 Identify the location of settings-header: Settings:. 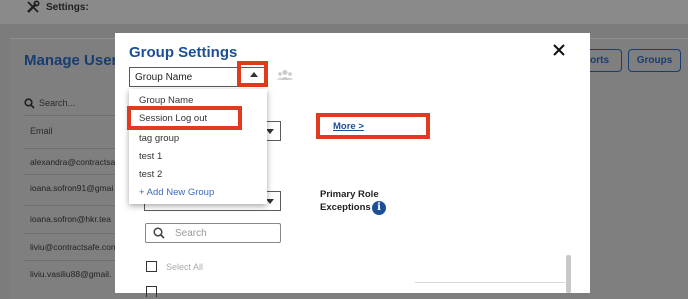
(57, 7).